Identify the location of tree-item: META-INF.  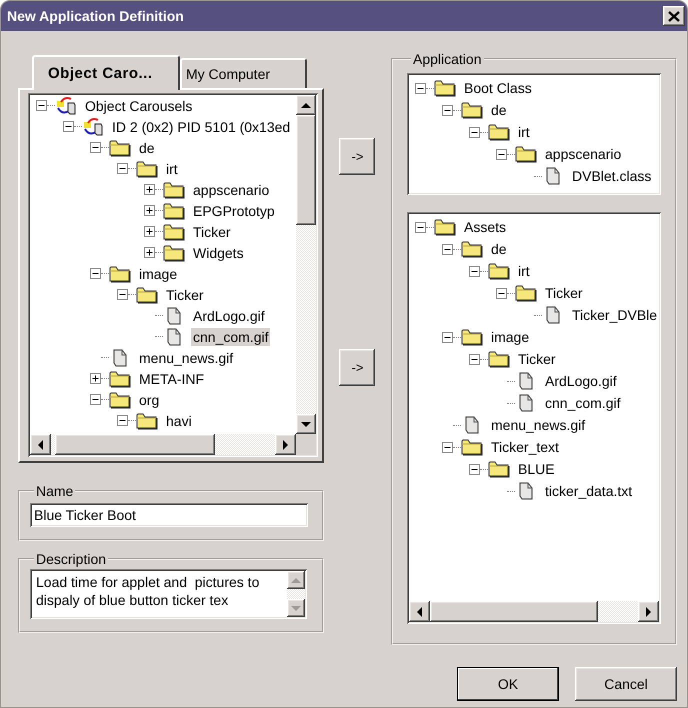
(171, 379).